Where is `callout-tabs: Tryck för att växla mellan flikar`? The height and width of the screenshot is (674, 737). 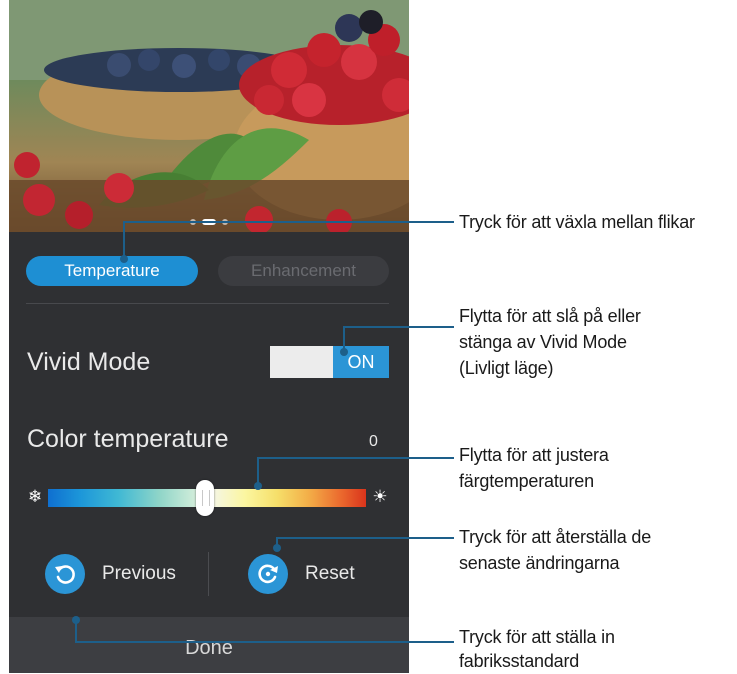
callout-tabs: Tryck för att växla mellan flikar is located at coordinates (577, 222).